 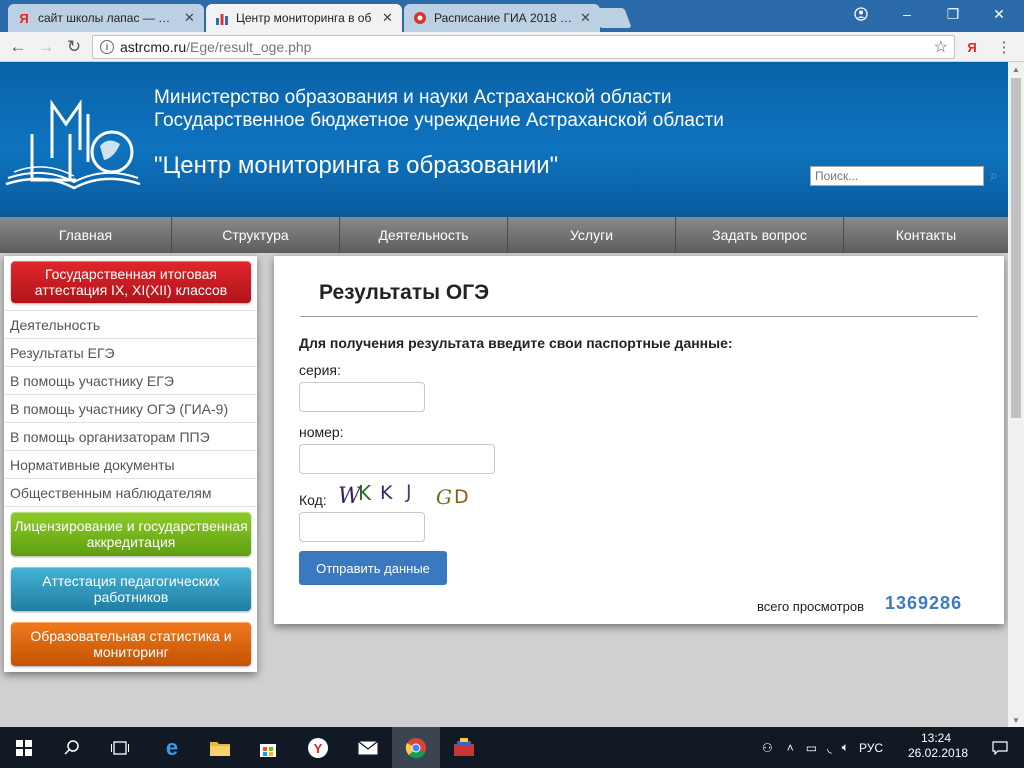 What do you see at coordinates (86, 235) in the screenshot?
I see `nav-item-home: Главная` at bounding box center [86, 235].